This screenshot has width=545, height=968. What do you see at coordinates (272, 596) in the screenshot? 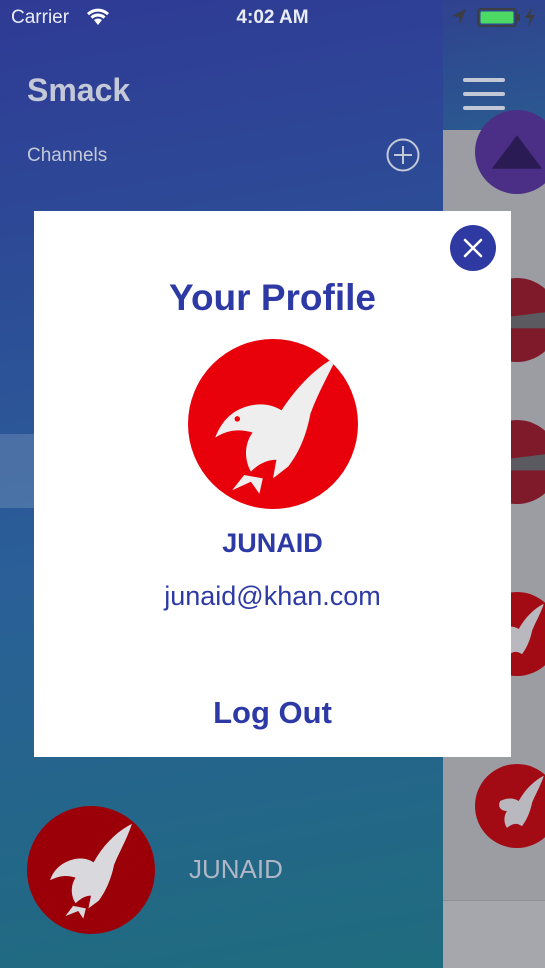
I see `profile-email: junaid@khan.com` at bounding box center [272, 596].